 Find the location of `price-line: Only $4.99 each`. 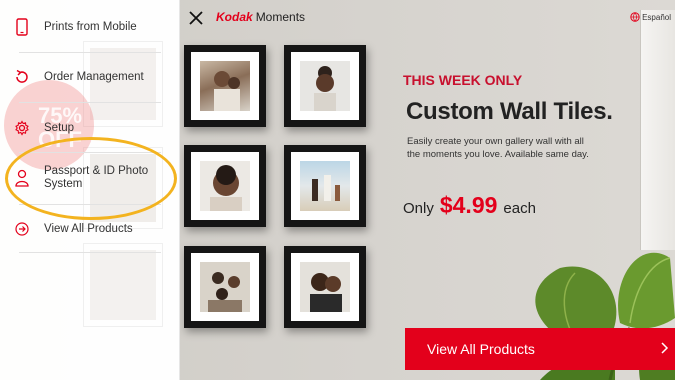

price-line: Only $4.99 each is located at coordinates (469, 205).